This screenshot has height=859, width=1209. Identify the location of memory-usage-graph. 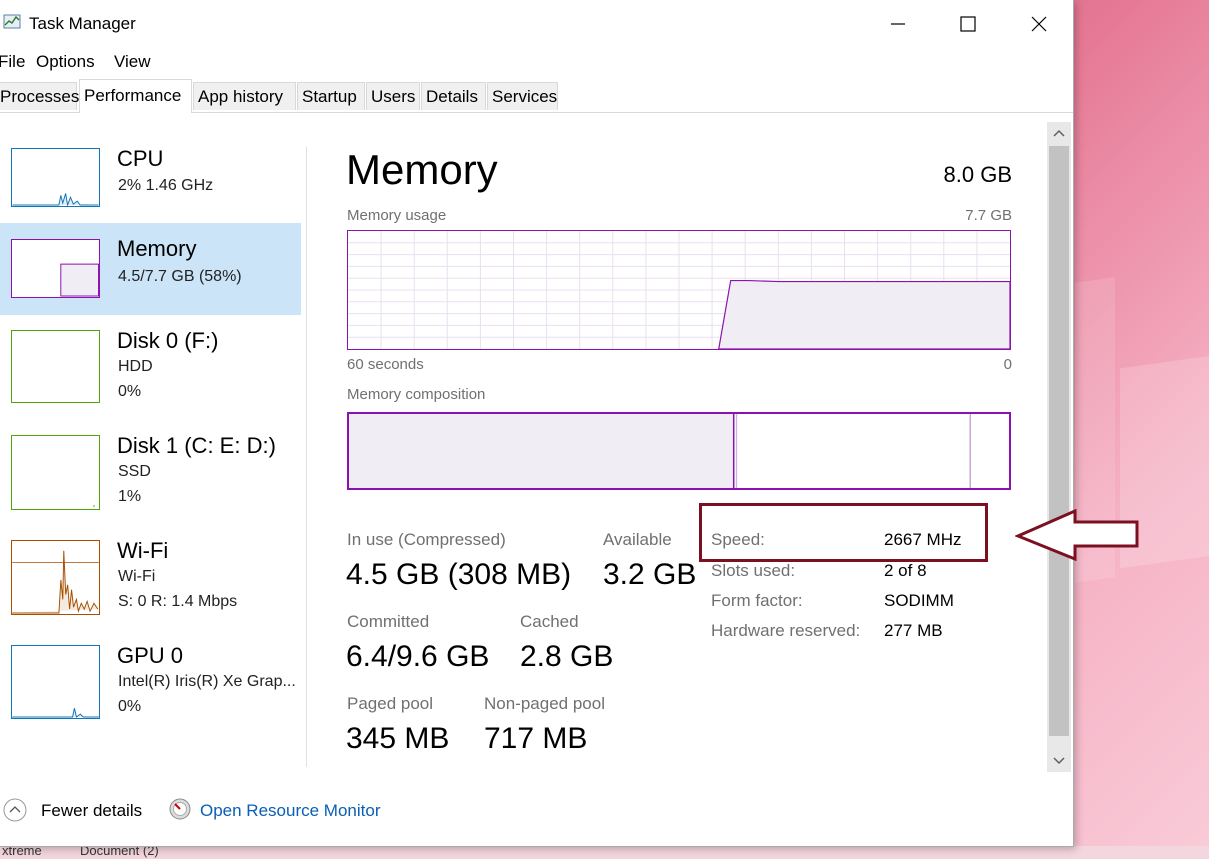
(679, 290).